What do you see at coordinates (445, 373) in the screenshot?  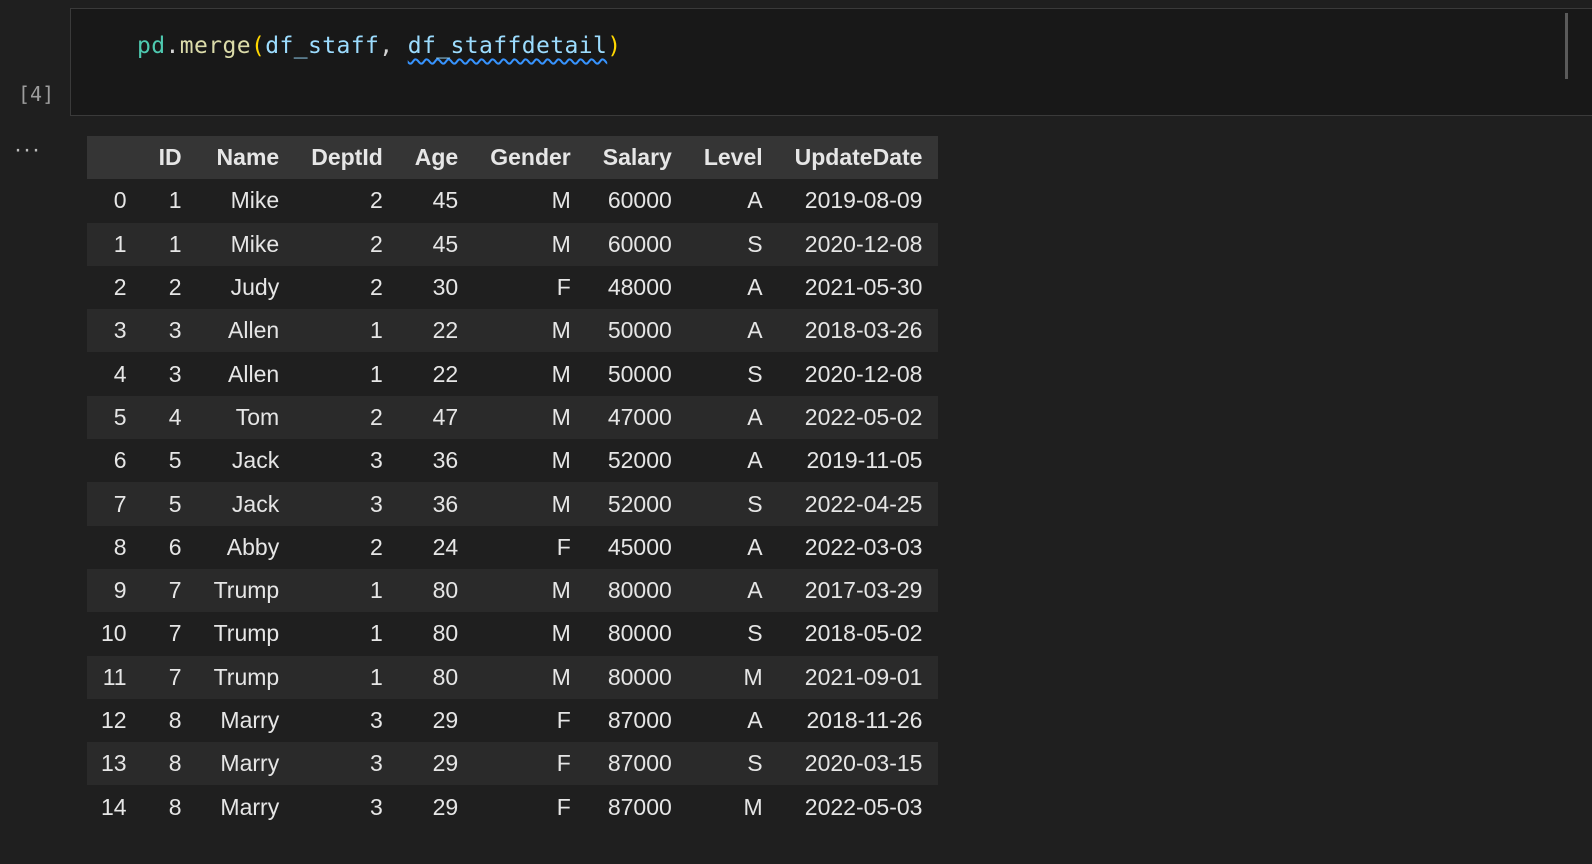 I see `table-cell-age: 22` at bounding box center [445, 373].